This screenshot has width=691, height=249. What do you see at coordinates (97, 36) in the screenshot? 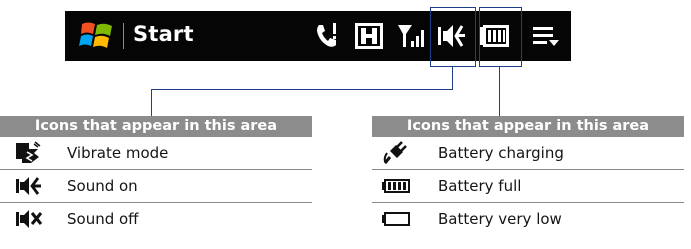
I see `windows-logo-icon` at bounding box center [97, 36].